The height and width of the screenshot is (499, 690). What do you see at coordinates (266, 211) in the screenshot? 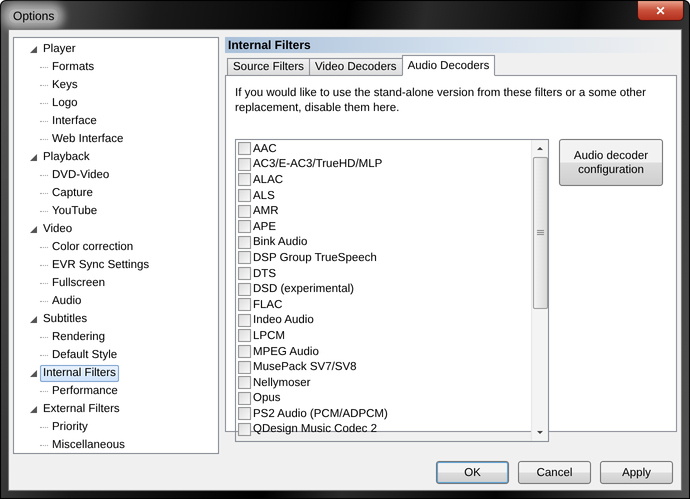
I see `checkbox-label: AMR` at bounding box center [266, 211].